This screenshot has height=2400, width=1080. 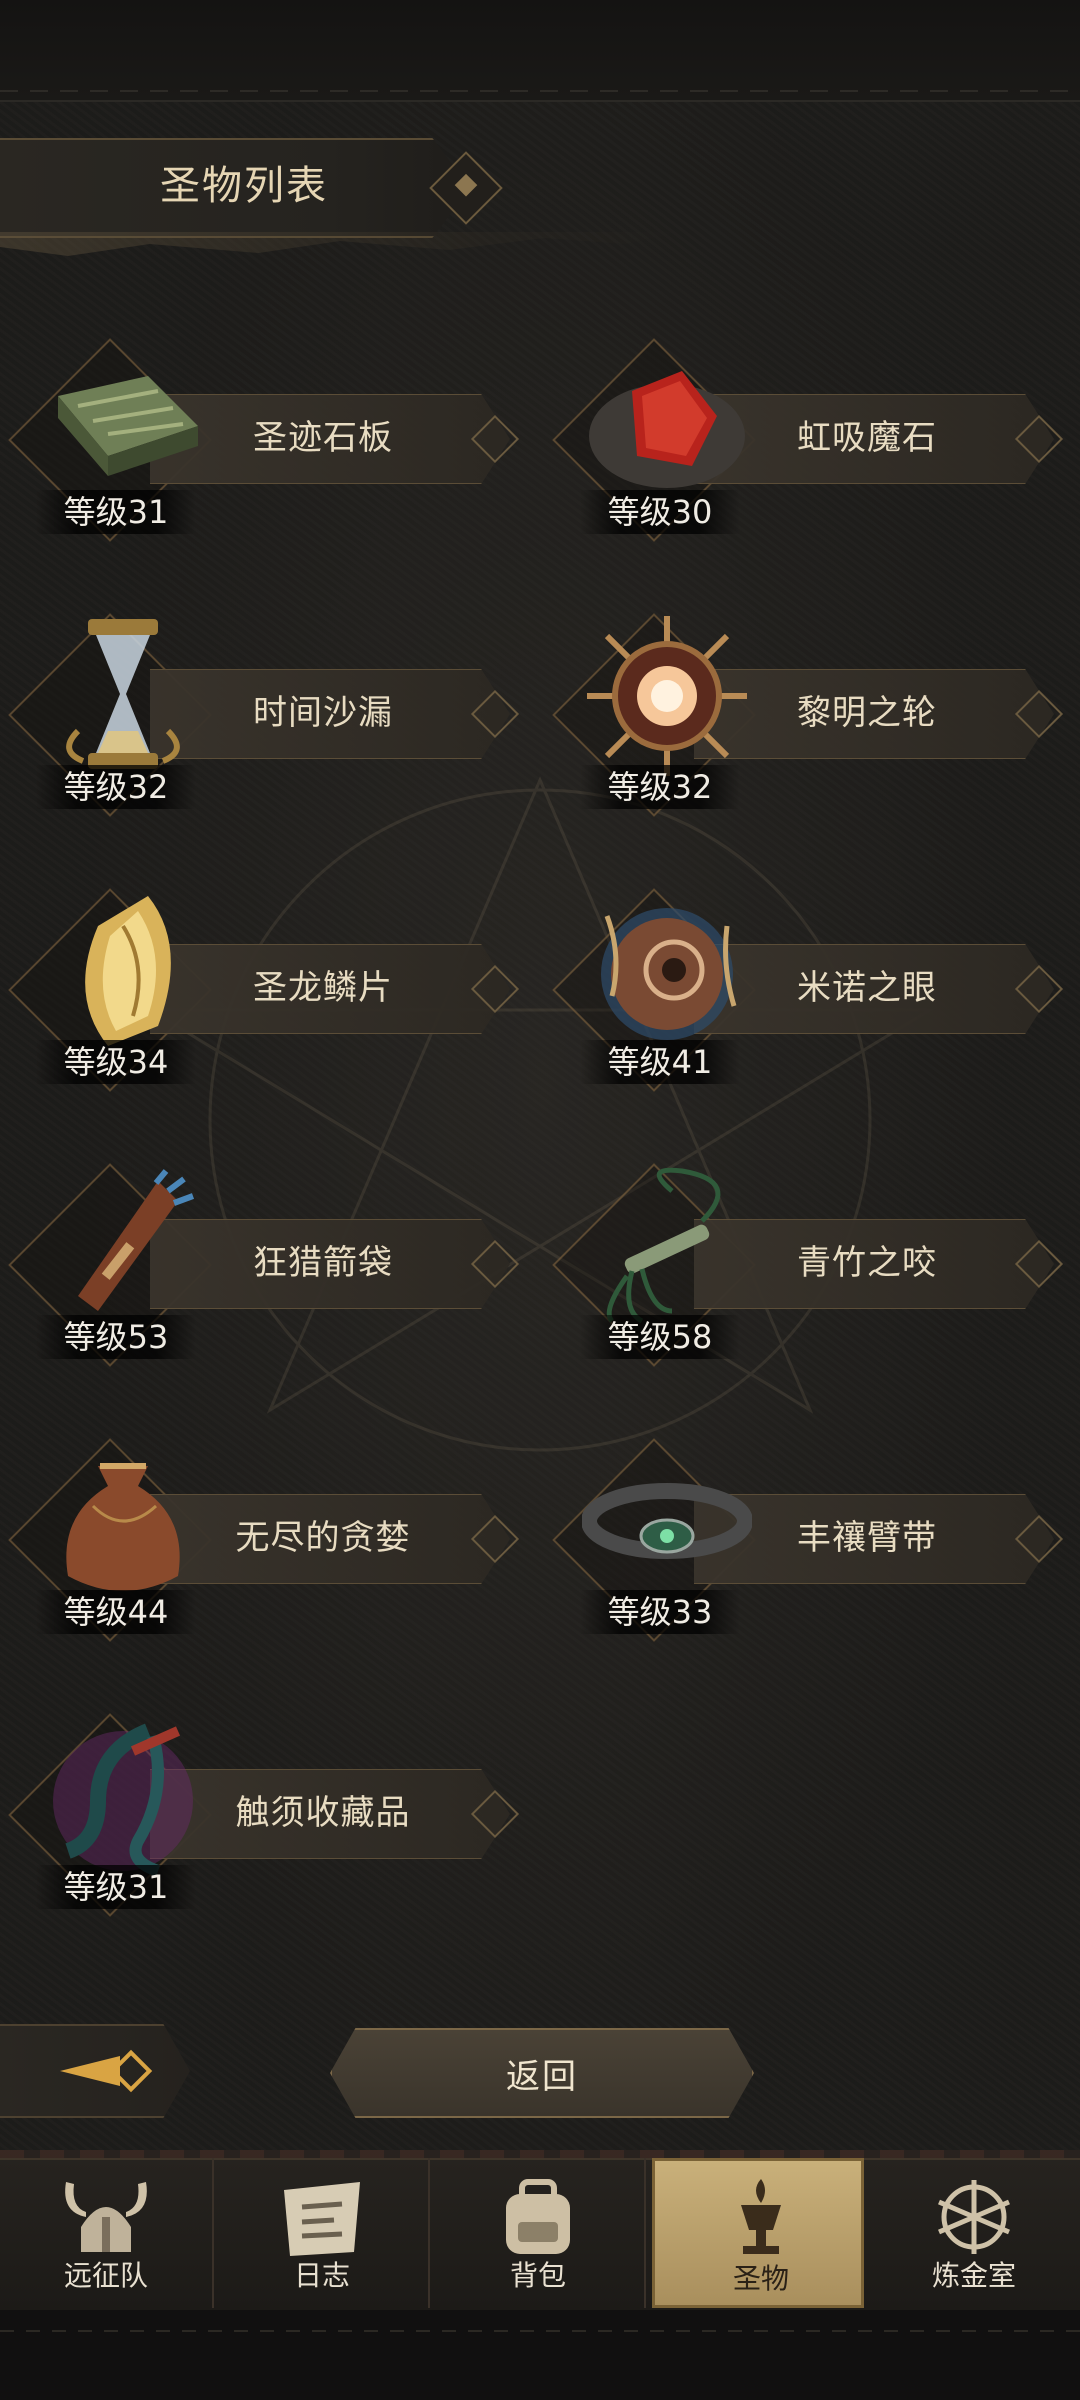 What do you see at coordinates (974, 2217) in the screenshot?
I see `alchemy-icon` at bounding box center [974, 2217].